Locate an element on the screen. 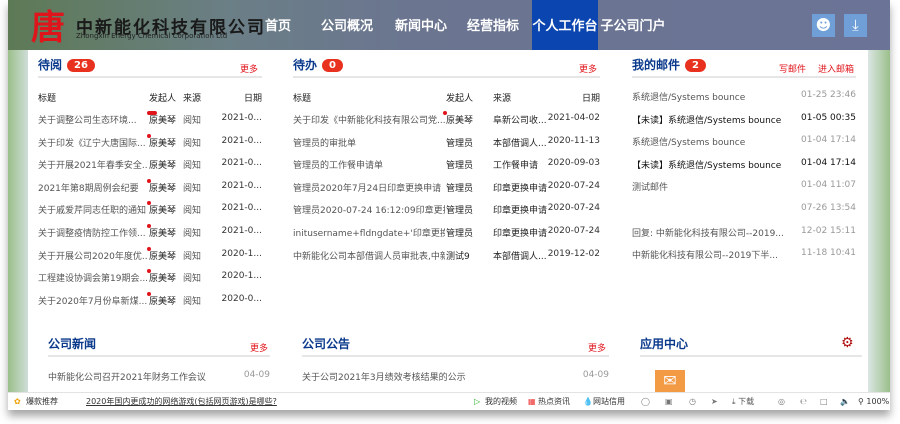 The width and height of the screenshot is (900, 424). todo-more-link: 更多 is located at coordinates (588, 68).